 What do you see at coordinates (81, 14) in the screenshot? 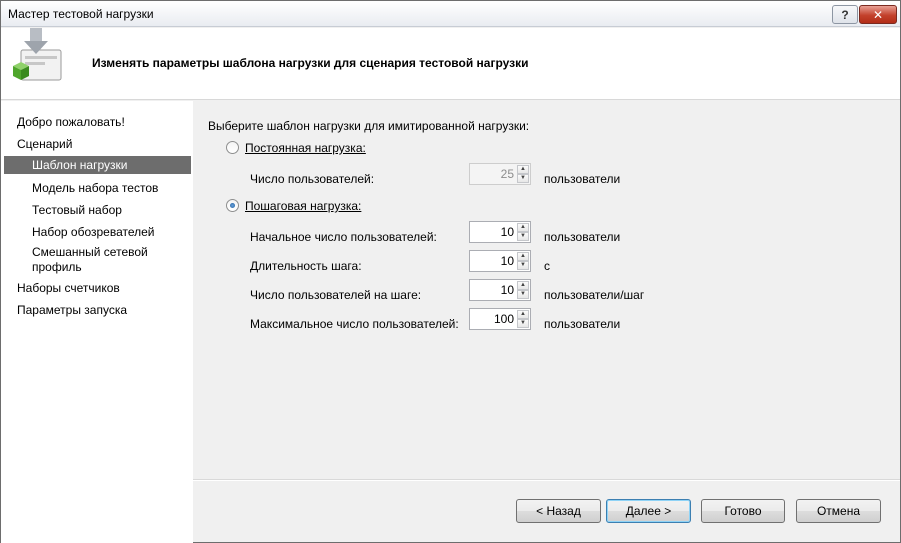
I see `window-title: Мастер тестовой нагрузки` at bounding box center [81, 14].